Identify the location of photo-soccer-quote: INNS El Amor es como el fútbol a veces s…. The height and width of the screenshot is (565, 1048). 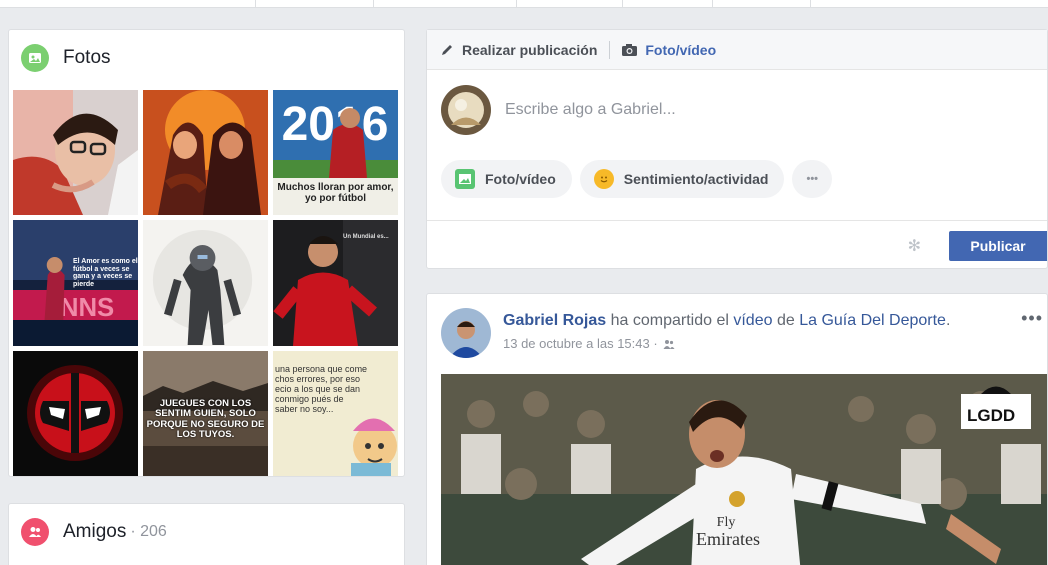
(75, 283).